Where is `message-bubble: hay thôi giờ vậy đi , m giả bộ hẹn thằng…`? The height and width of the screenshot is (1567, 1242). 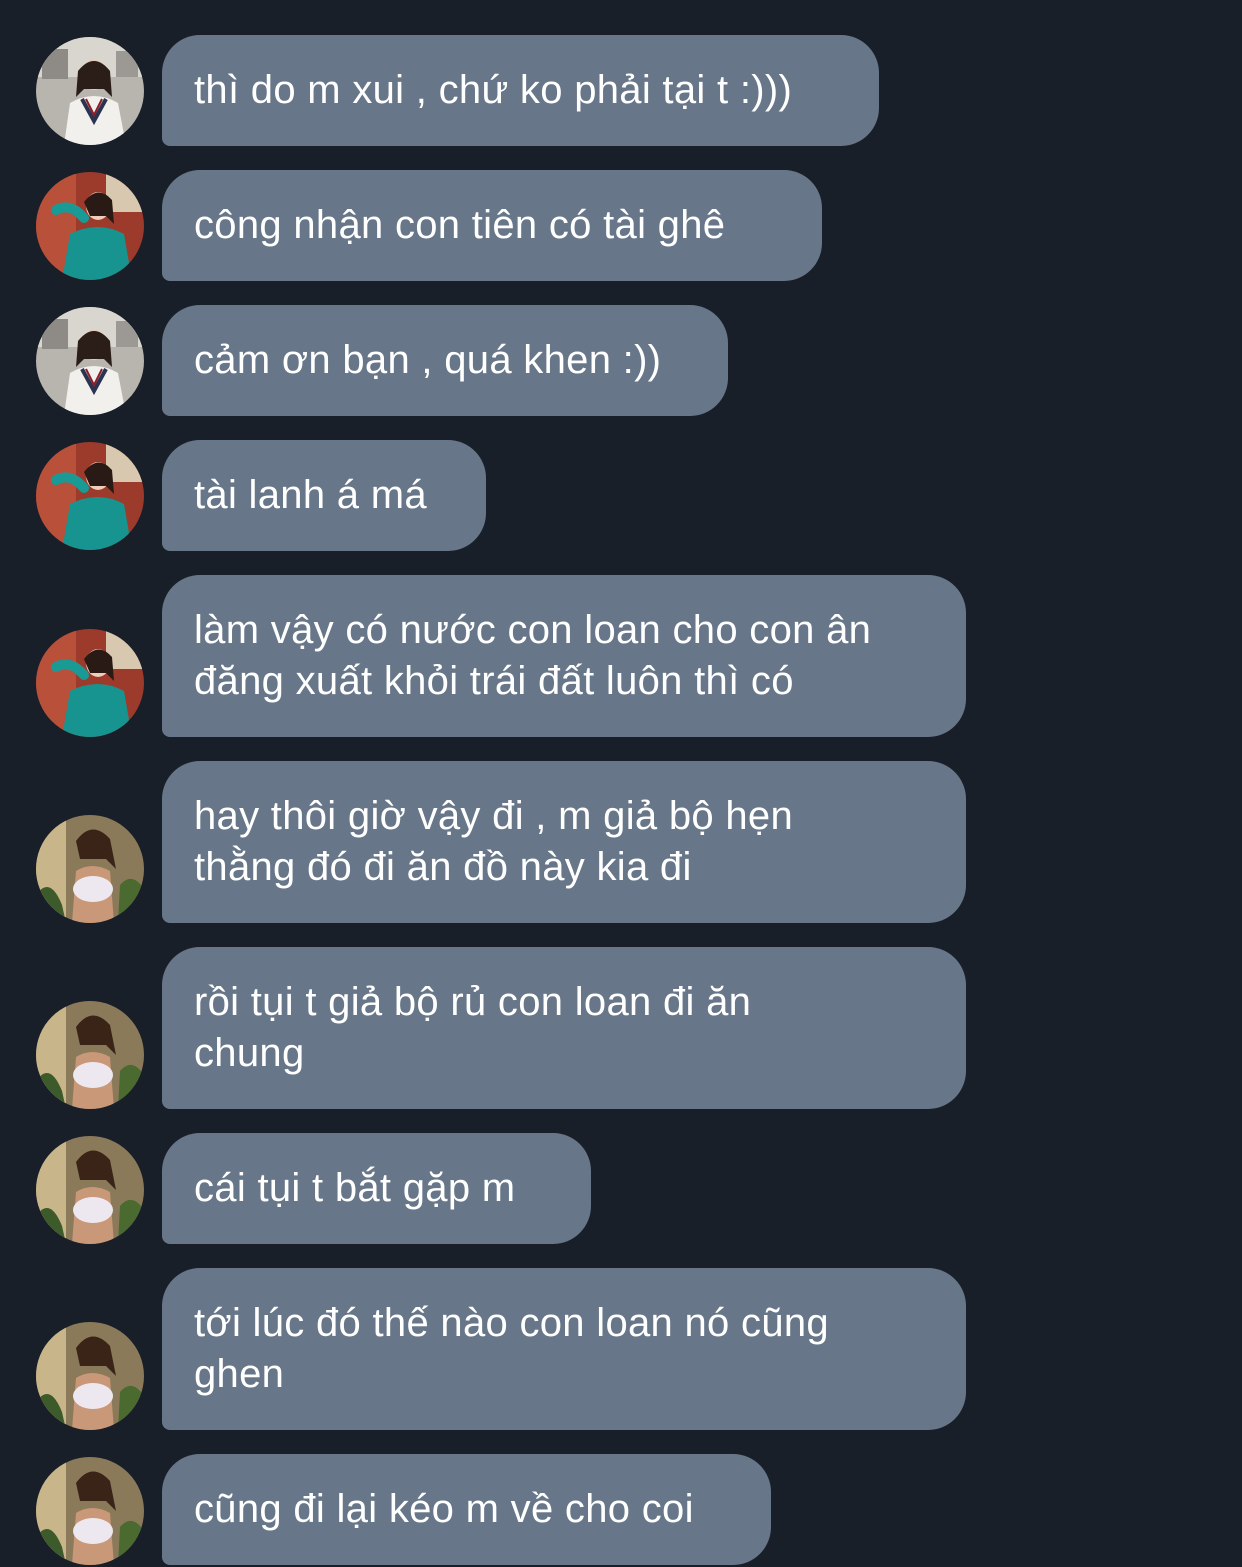 message-bubble: hay thôi giờ vậy đi , m giả bộ hẹn thằng… is located at coordinates (564, 842).